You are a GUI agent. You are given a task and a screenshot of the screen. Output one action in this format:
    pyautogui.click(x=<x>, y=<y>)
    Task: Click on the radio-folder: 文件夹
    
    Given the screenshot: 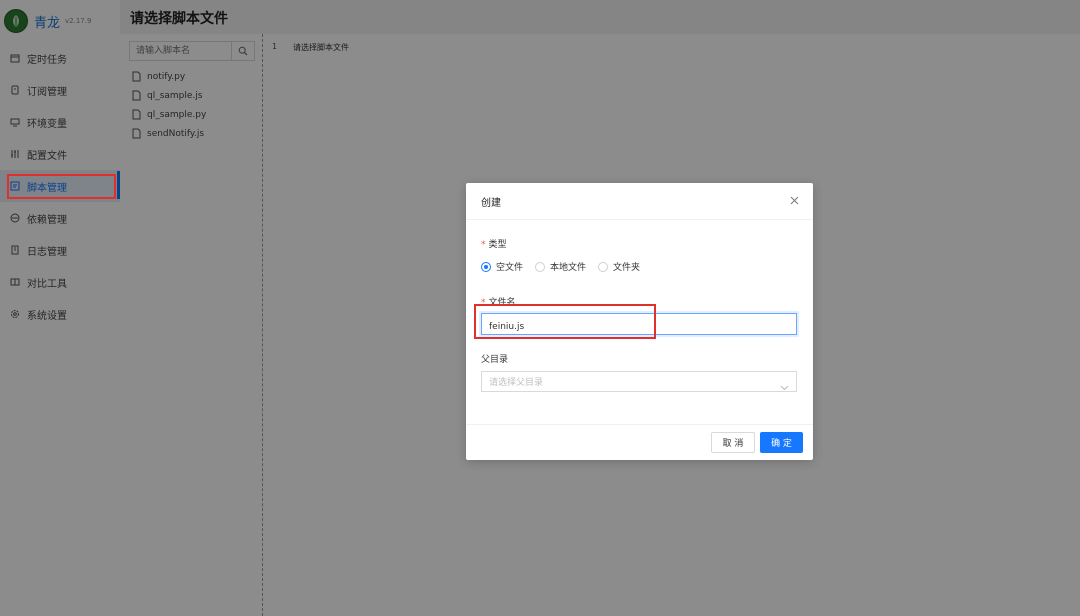 What is the action you would take?
    pyautogui.click(x=619, y=266)
    